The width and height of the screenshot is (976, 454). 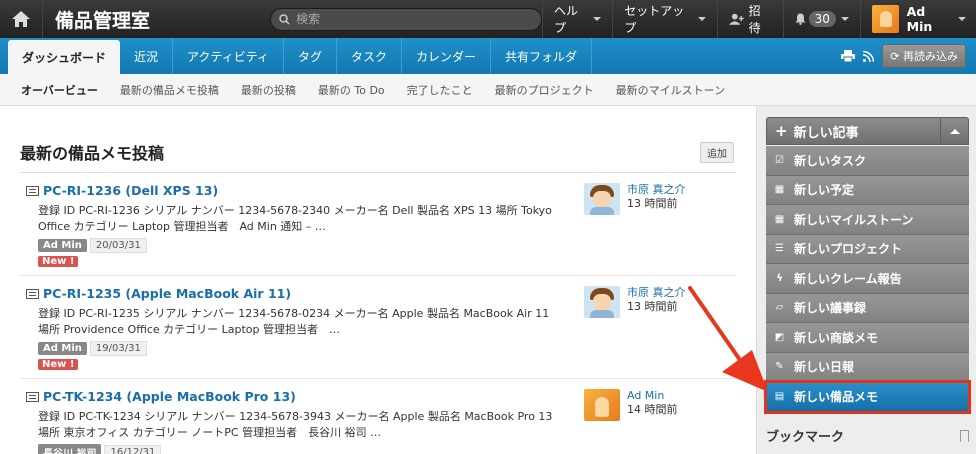 What do you see at coordinates (779, 337) in the screenshot?
I see `note-icon: ◩` at bounding box center [779, 337].